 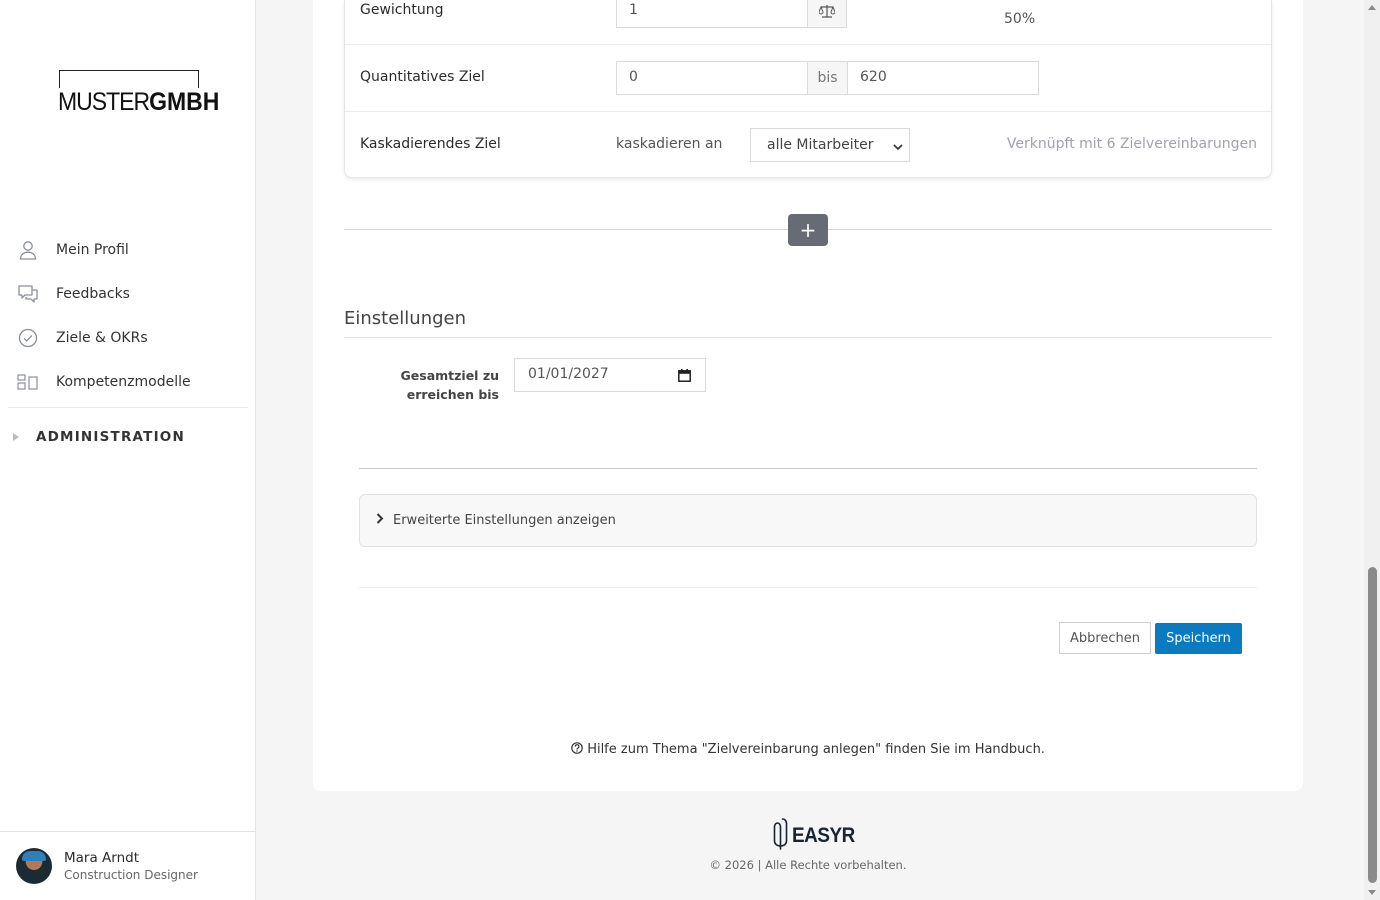 I want to click on footer-brand-text: EASYR, so click(x=823, y=835).